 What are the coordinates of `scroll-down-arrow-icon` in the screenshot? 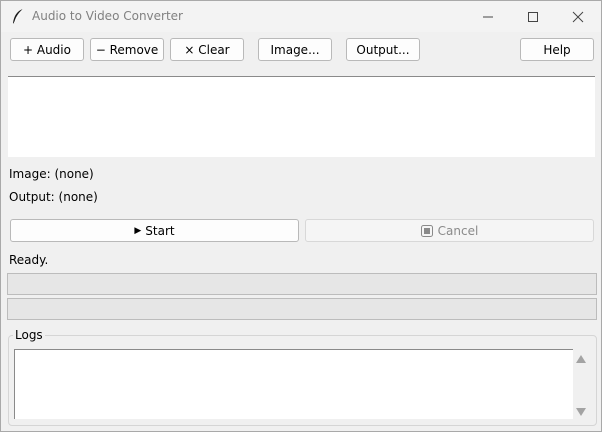 It's located at (581, 412).